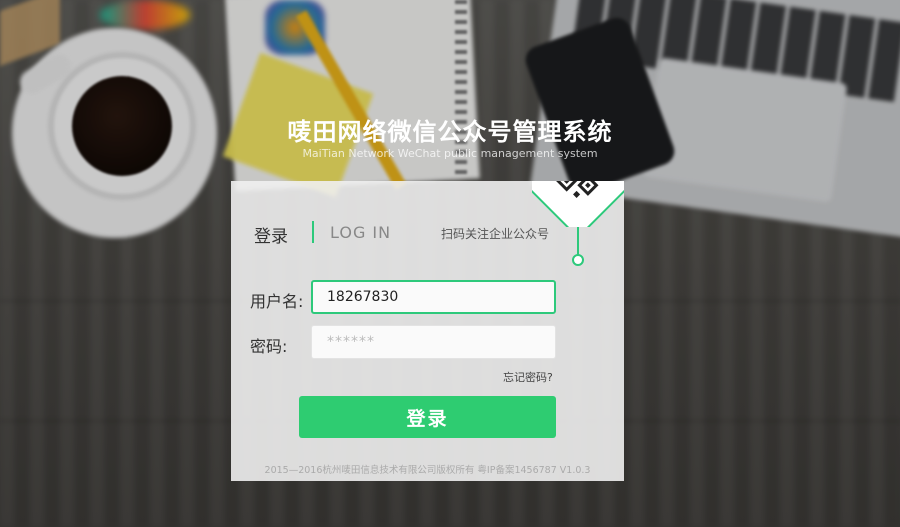 The height and width of the screenshot is (527, 900). I want to click on forgot-password-link: 忘记密码?, so click(528, 377).